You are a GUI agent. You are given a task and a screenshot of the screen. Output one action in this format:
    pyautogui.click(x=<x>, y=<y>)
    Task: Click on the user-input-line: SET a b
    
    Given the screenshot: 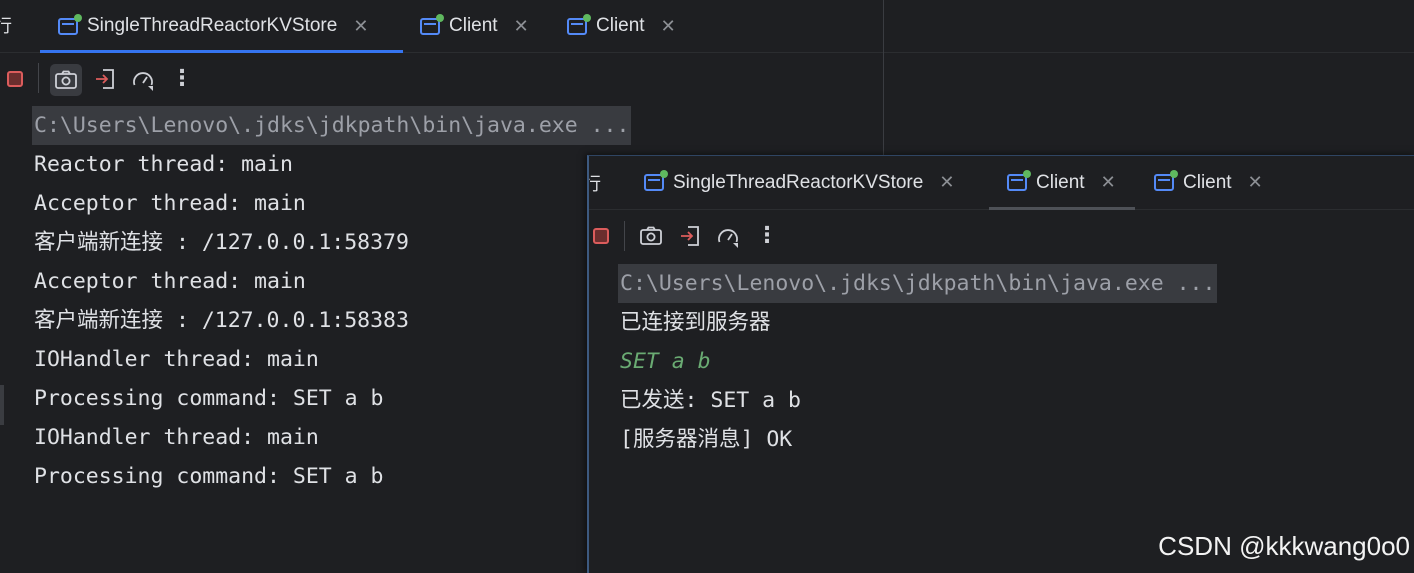 What is the action you would take?
    pyautogui.click(x=665, y=361)
    